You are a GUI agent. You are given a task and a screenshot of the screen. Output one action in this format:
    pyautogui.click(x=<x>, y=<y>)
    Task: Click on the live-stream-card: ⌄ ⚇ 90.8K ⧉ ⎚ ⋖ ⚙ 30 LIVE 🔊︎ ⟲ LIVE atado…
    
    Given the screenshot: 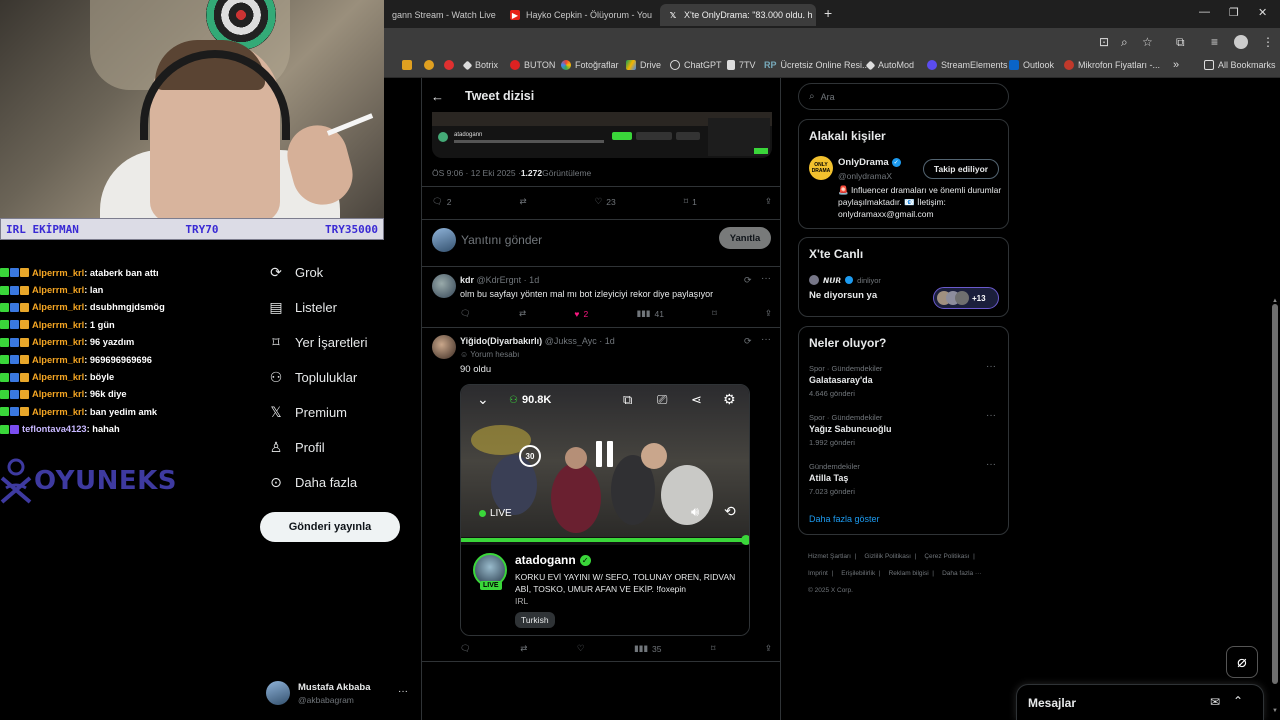 What is the action you would take?
    pyautogui.click(x=605, y=510)
    